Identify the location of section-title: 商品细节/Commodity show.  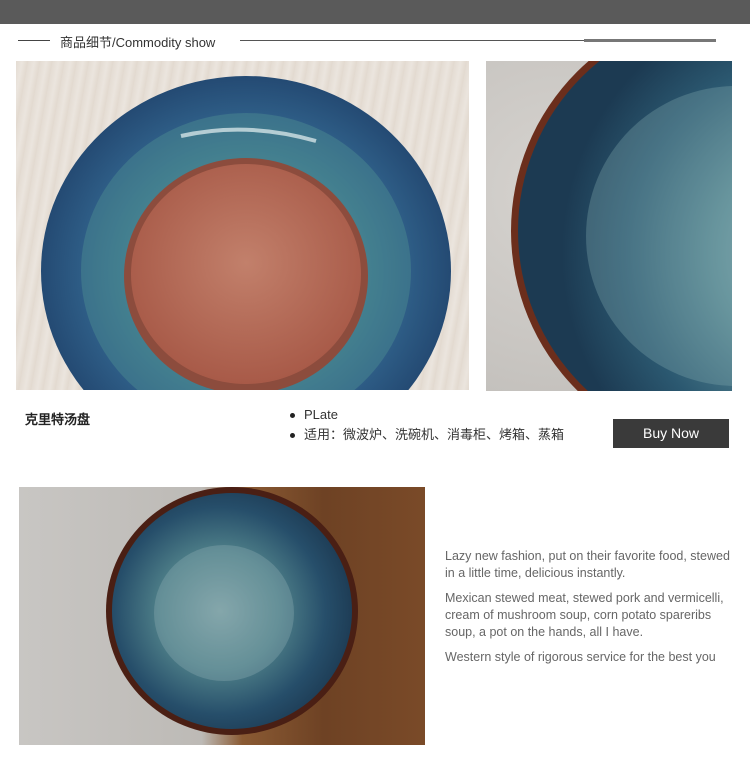
(138, 42).